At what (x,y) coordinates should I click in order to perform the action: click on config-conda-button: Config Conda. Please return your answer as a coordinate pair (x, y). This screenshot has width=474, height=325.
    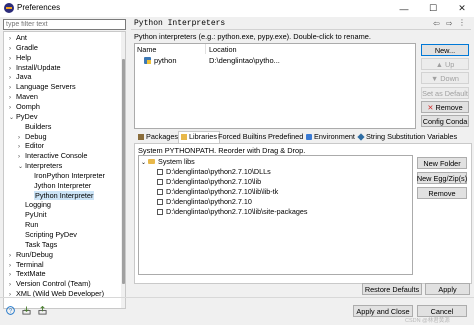
    Looking at the image, I should click on (445, 121).